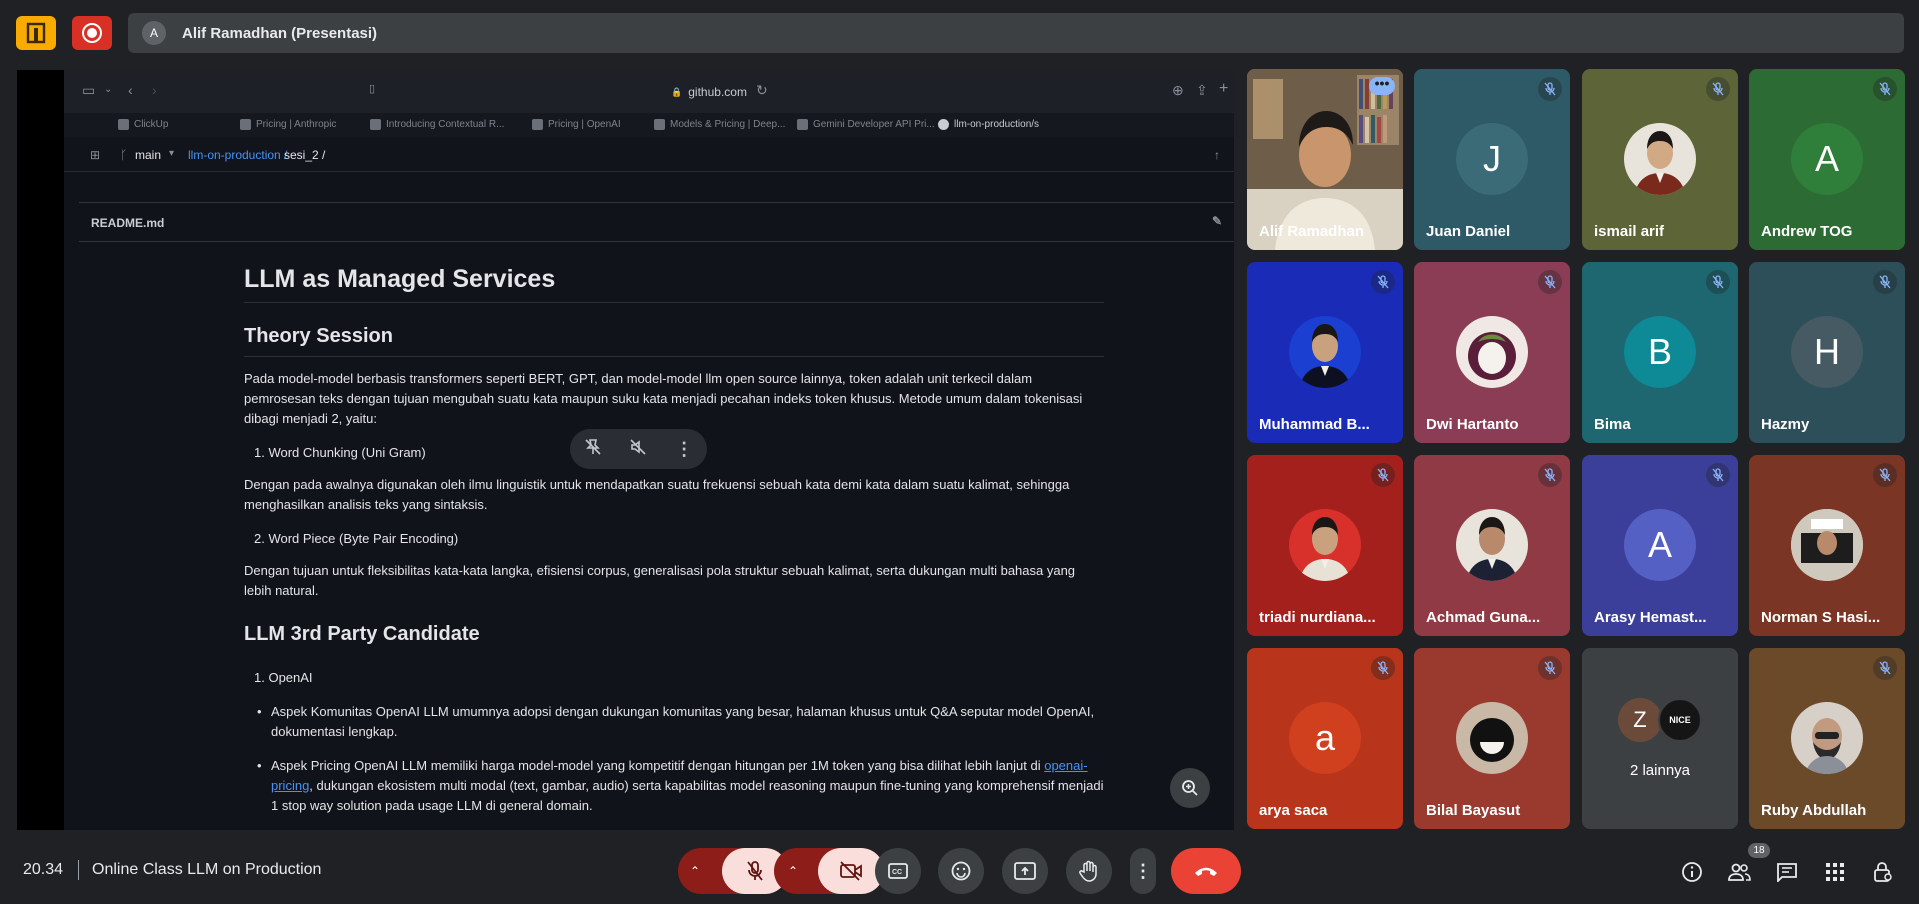 The image size is (1919, 904). What do you see at coordinates (1190, 788) in the screenshot?
I see `zoom-button` at bounding box center [1190, 788].